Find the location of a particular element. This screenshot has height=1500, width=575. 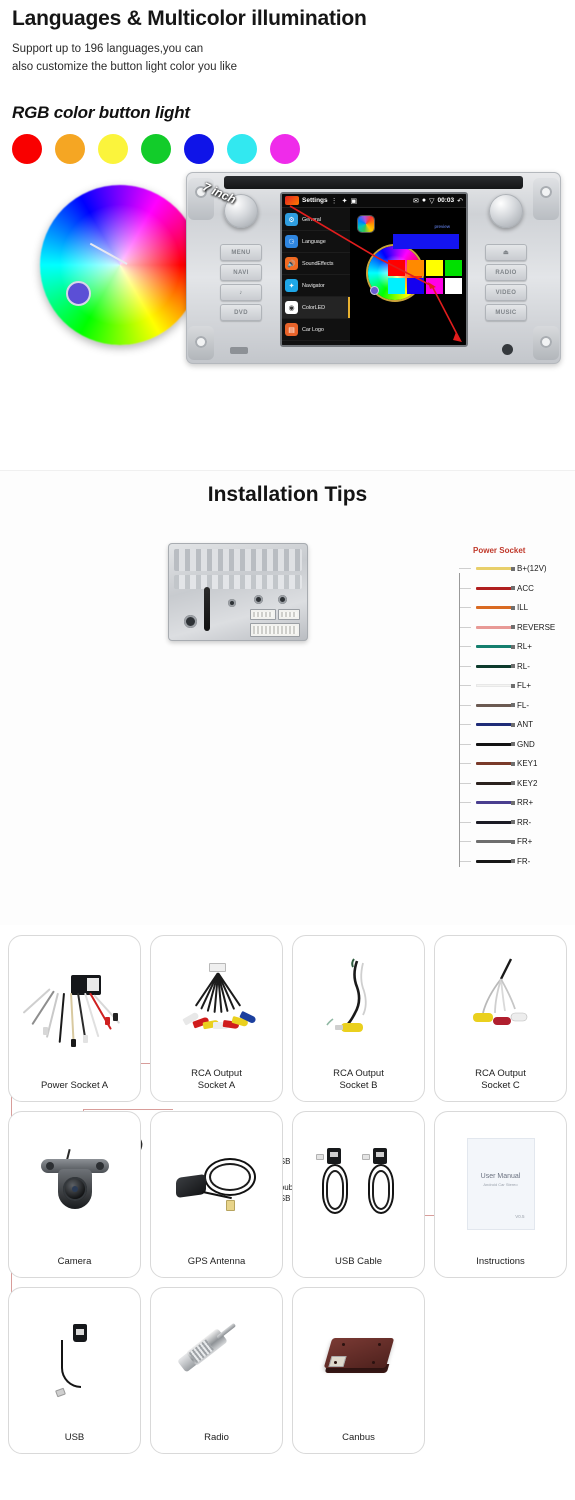

rear-wifi-antenna is located at coordinates (207, 609).